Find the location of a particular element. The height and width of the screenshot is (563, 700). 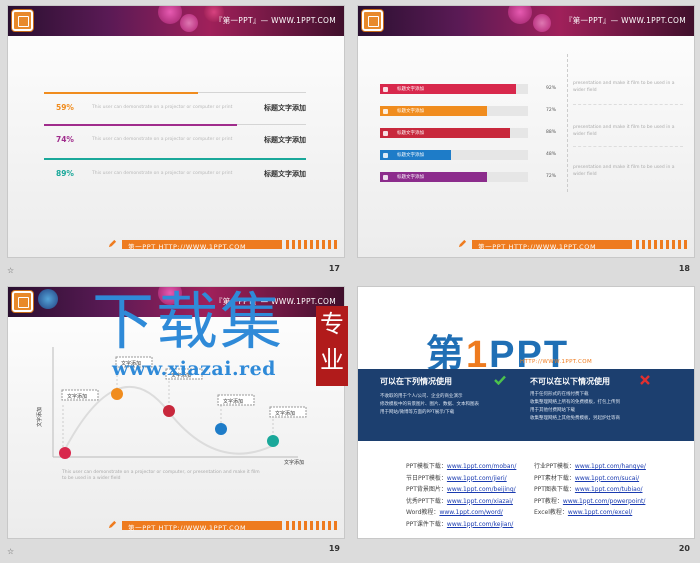

link: www.1ppt.com/jieri/ is located at coordinates (477, 478).